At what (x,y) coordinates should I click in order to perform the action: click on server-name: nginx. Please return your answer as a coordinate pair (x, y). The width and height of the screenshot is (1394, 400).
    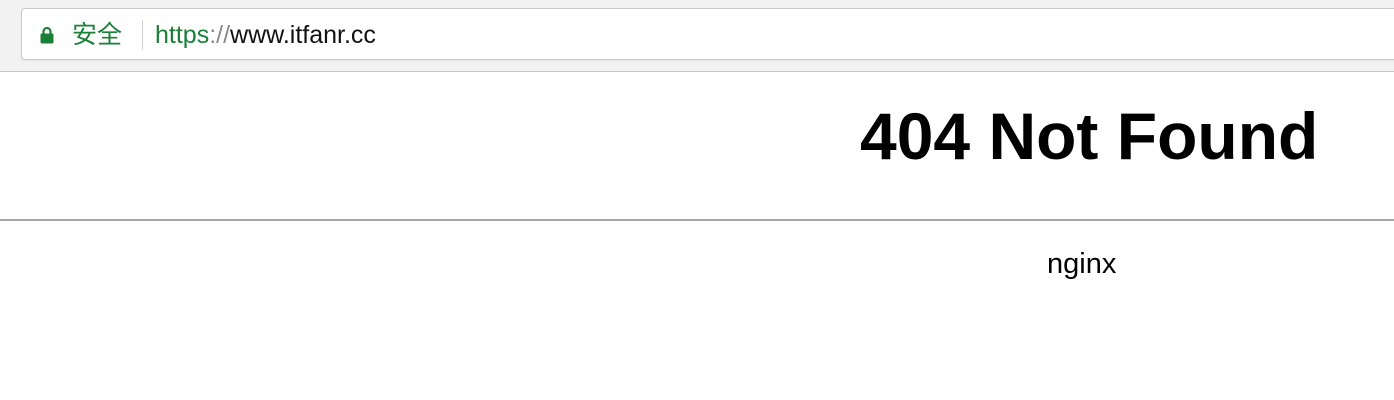
    Looking at the image, I should click on (1082, 264).